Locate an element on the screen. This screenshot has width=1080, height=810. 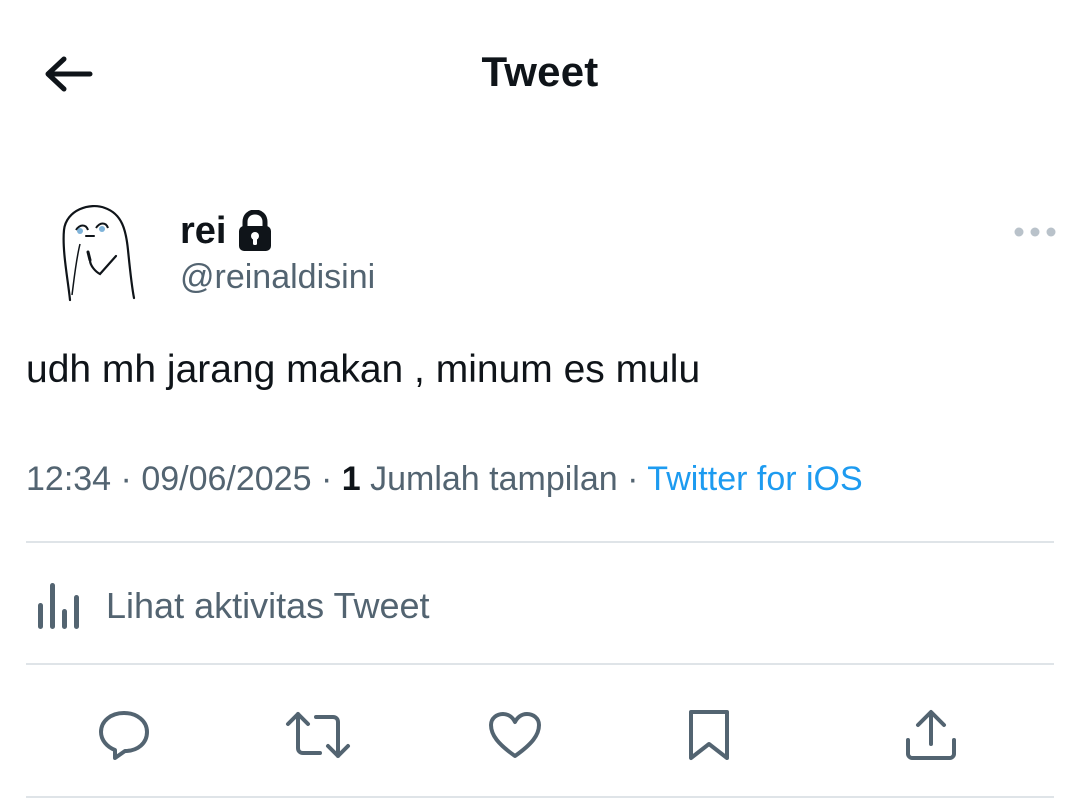
author-name-row: rei is located at coordinates (227, 231).